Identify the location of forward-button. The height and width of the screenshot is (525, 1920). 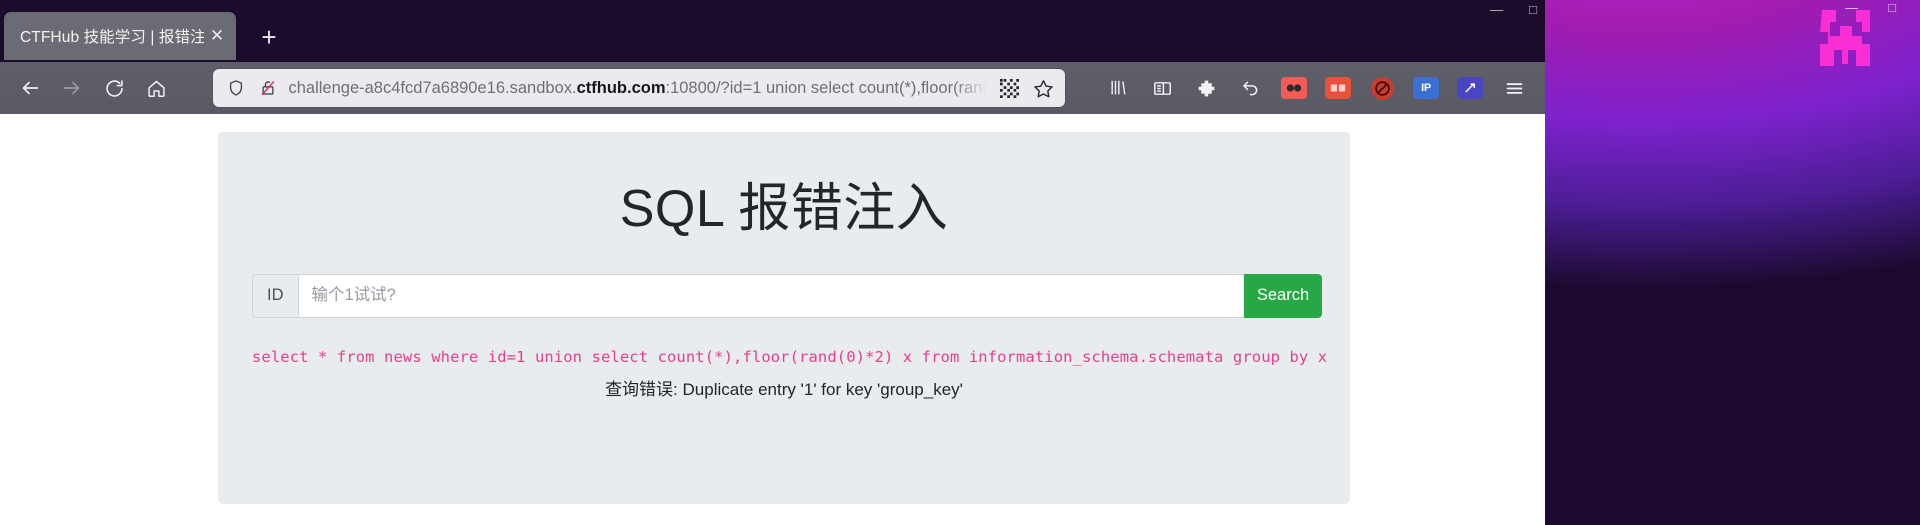
(72, 88).